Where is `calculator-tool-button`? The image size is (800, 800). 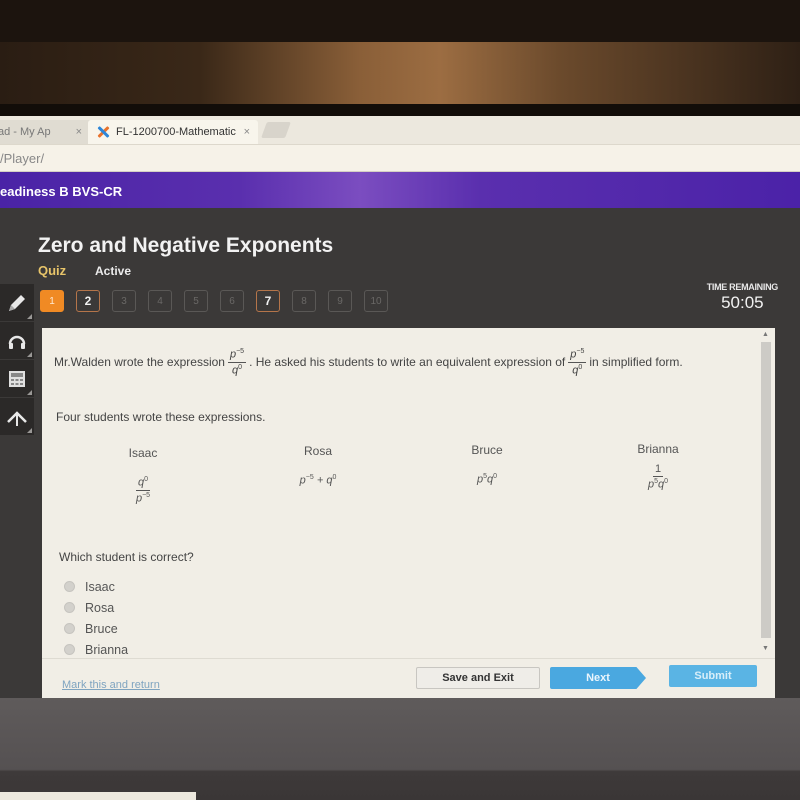
calculator-tool-button is located at coordinates (17, 379).